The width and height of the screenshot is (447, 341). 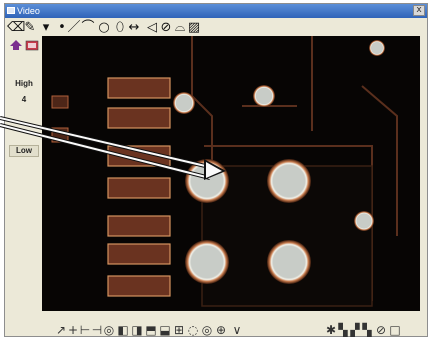 What do you see at coordinates (88, 27) in the screenshot?
I see `arc-tool-icon: ⌒` at bounding box center [88, 27].